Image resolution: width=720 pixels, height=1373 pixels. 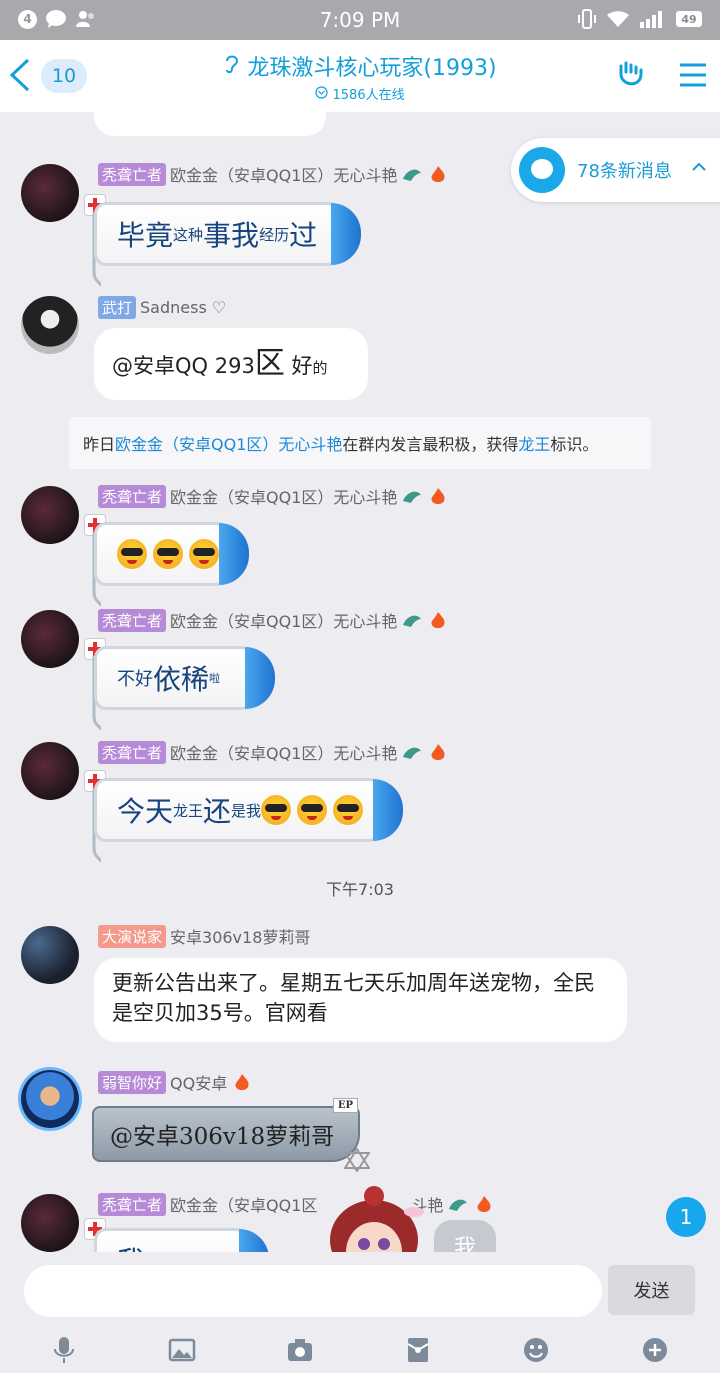 What do you see at coordinates (360, 443) in the screenshot?
I see `system-notice: 昨日 欧金金（安卓QQ1区）无心斗艳 在群内发言最积极，获得 龙王 标识。` at bounding box center [360, 443].